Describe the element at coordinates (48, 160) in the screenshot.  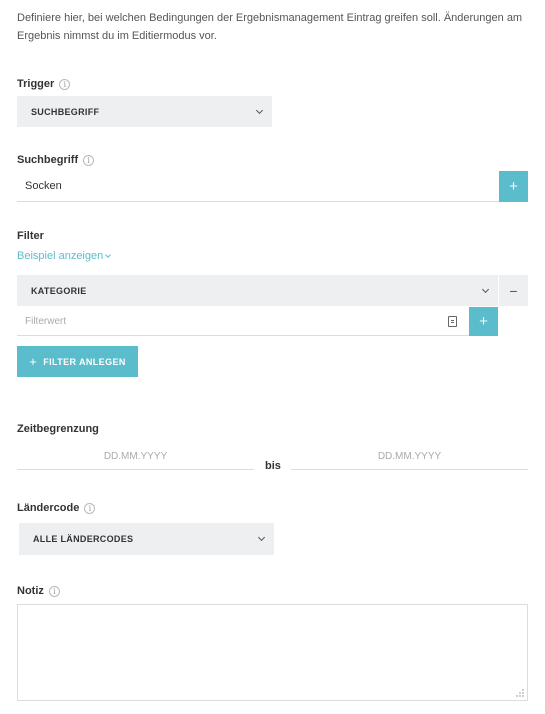
I see `search-term-label: Suchbegriff` at that location.